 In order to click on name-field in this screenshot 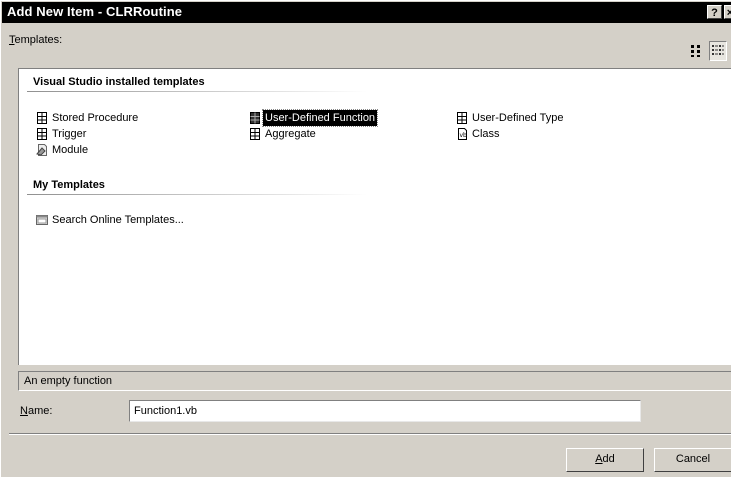, I will do `click(385, 411)`.